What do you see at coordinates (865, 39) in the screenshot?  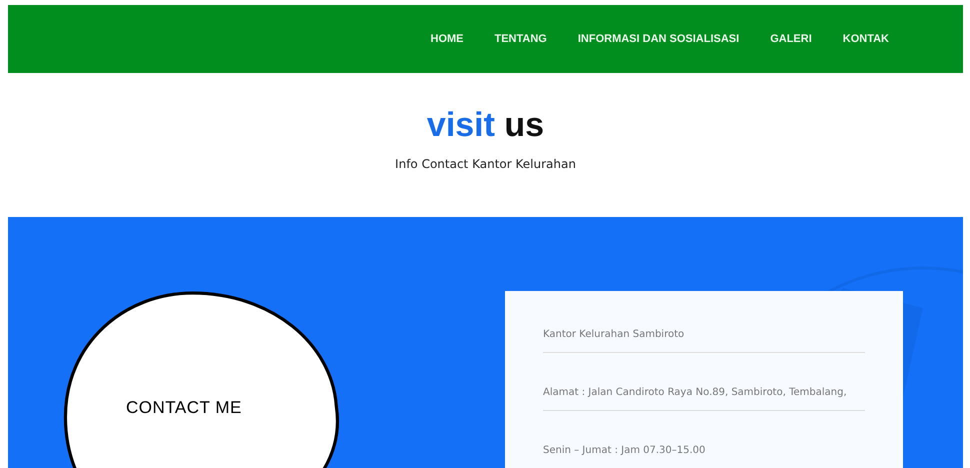 I see `nav-link: KONTAK` at bounding box center [865, 39].